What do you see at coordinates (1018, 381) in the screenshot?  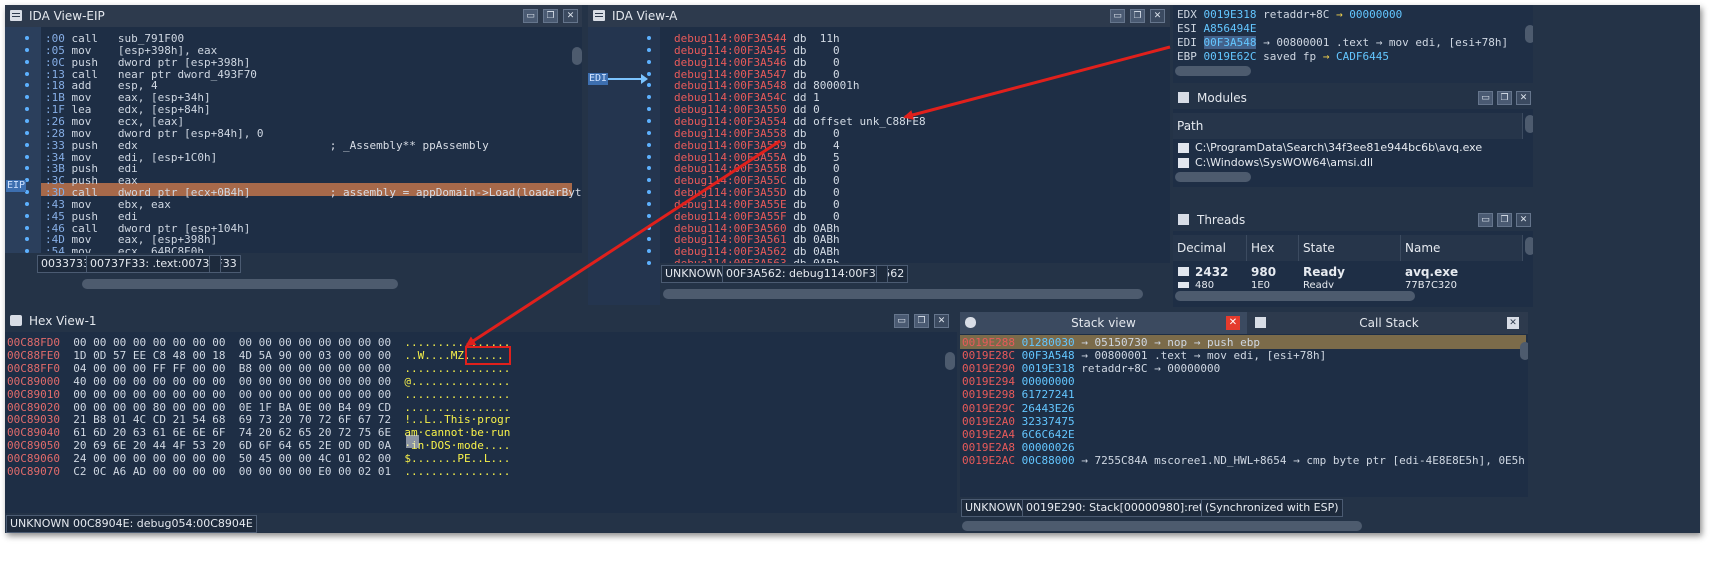 I see `stack-line: 0019E294 00000000` at bounding box center [1018, 381].